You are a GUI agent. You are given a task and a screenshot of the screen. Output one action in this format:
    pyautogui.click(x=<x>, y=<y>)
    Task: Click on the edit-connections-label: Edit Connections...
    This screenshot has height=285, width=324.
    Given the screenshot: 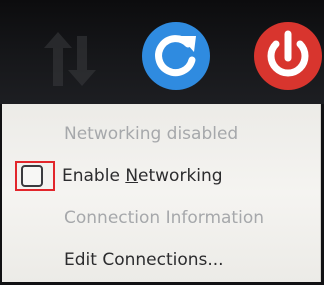 What is the action you would take?
    pyautogui.click(x=144, y=260)
    